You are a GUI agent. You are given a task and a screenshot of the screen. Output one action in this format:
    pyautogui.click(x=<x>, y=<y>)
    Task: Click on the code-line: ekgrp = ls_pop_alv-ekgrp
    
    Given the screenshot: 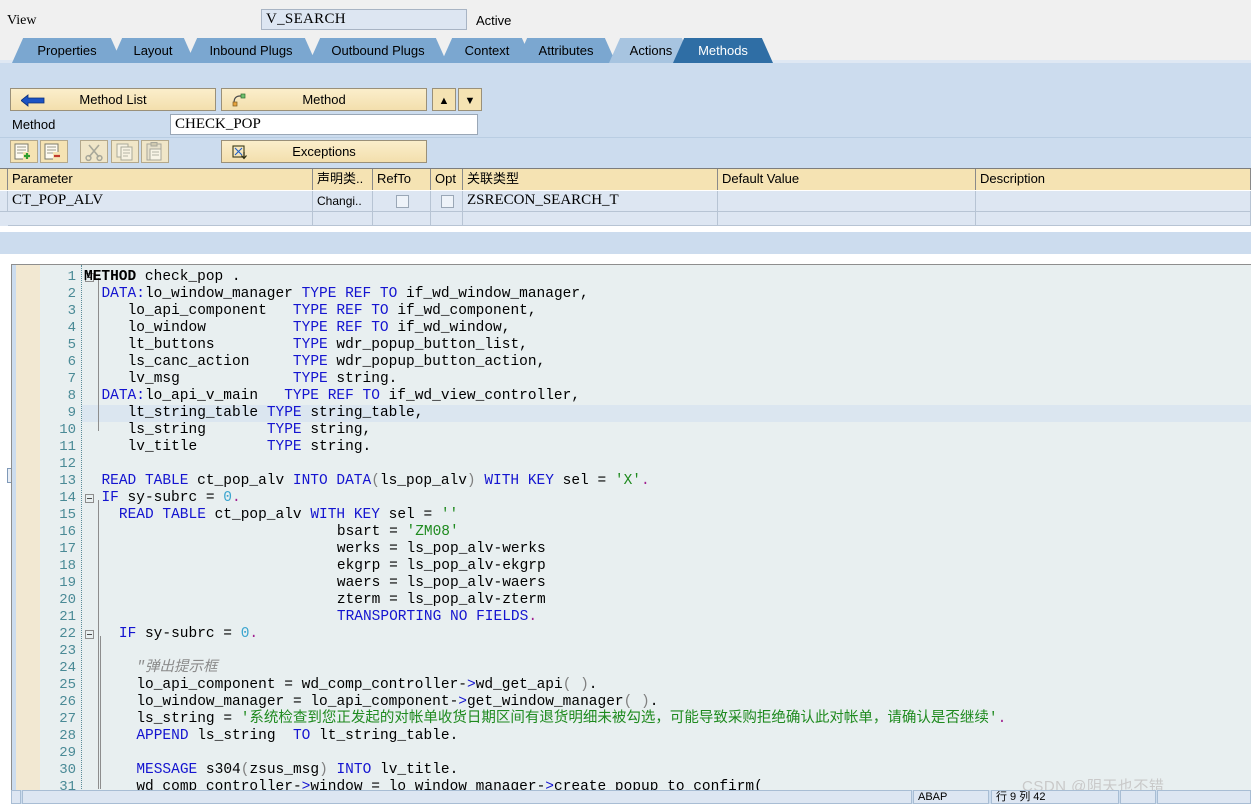 What is the action you would take?
    pyautogui.click(x=441, y=566)
    